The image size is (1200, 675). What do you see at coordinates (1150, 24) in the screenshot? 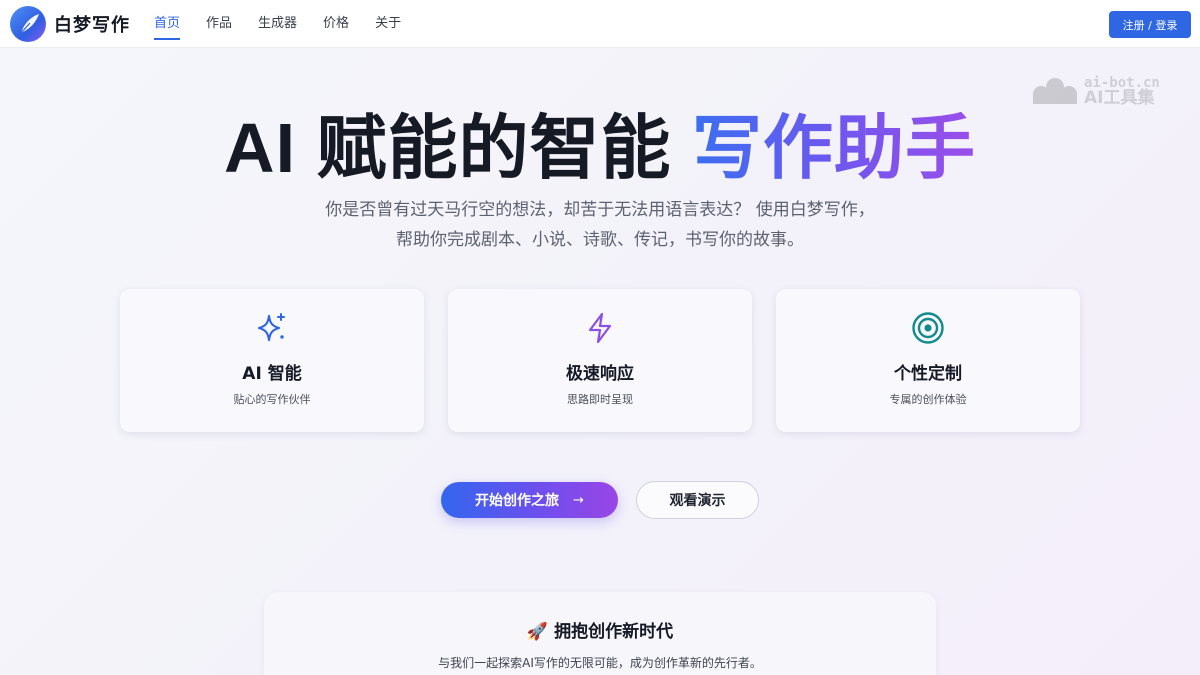
I see `signup-login-button: 注册 / 登录` at bounding box center [1150, 24].